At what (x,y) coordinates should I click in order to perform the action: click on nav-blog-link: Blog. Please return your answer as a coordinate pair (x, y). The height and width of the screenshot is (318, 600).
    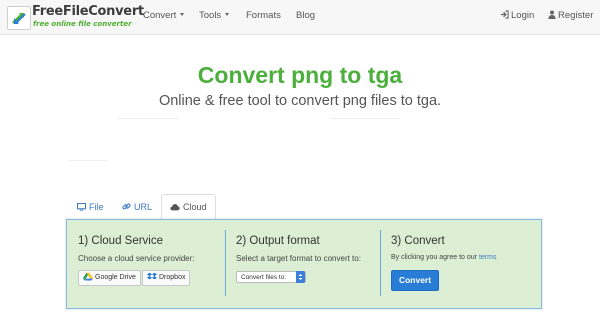
    Looking at the image, I should click on (305, 15).